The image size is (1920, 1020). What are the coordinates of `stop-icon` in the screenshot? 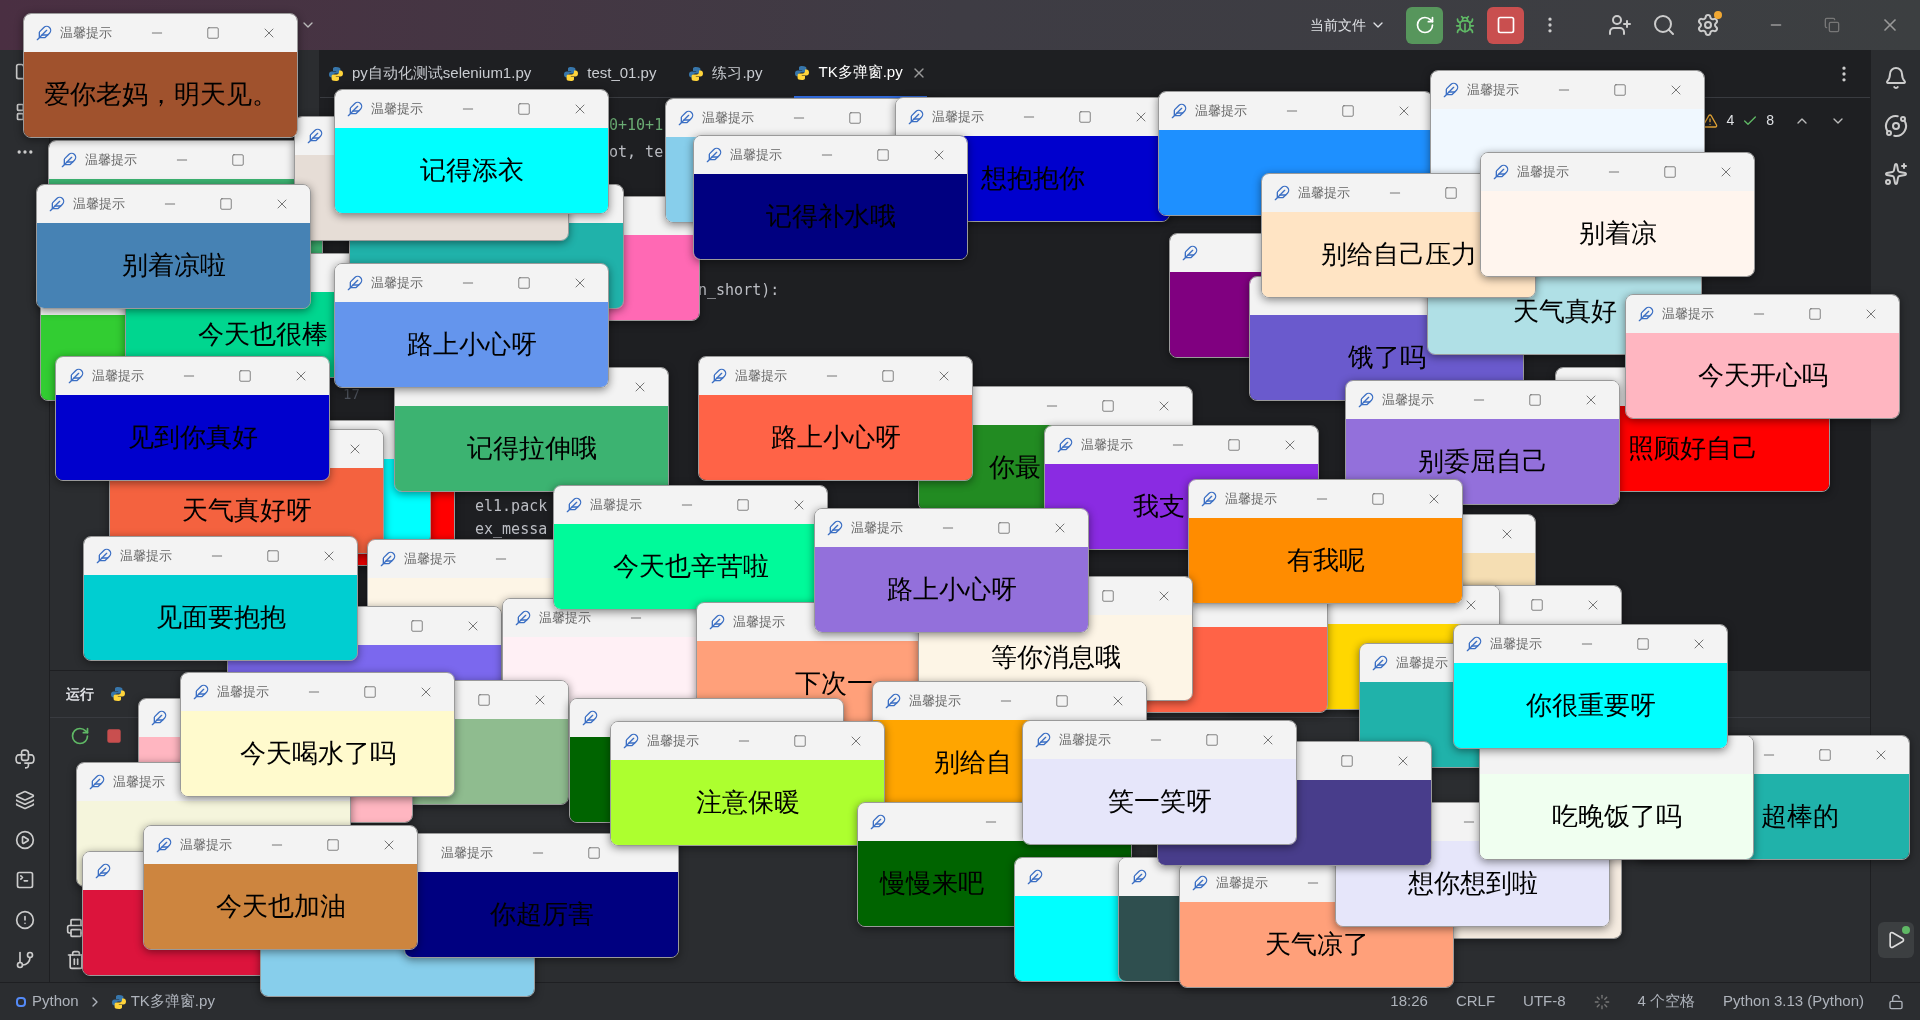 It's located at (114, 736).